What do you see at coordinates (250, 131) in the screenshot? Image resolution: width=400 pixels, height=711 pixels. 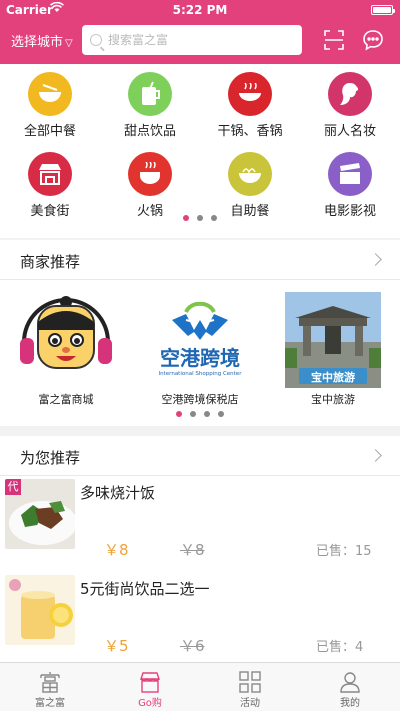 I see `category-label: 干锅、香锅` at bounding box center [250, 131].